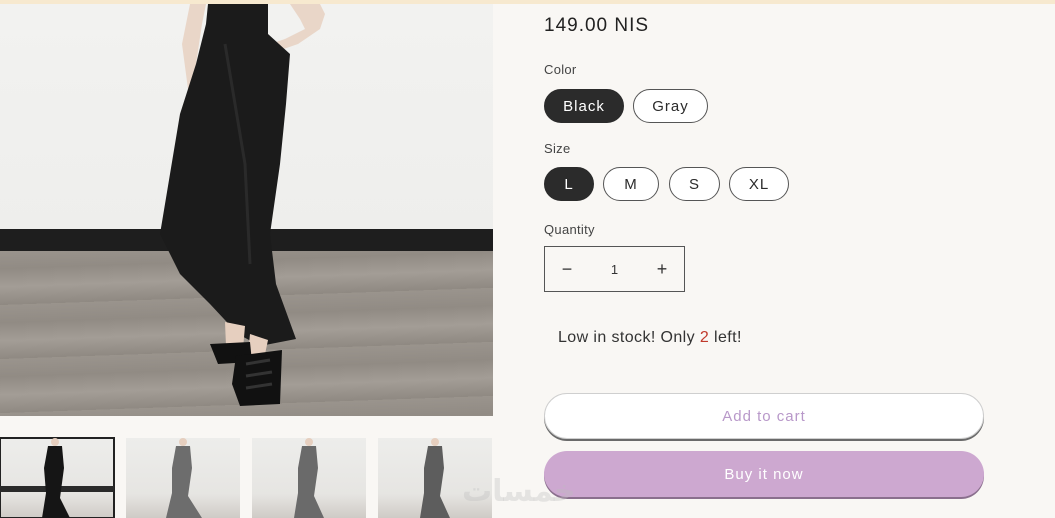 The image size is (1055, 518). Describe the element at coordinates (670, 106) in the screenshot. I see `color-option-gray: Gray` at that location.